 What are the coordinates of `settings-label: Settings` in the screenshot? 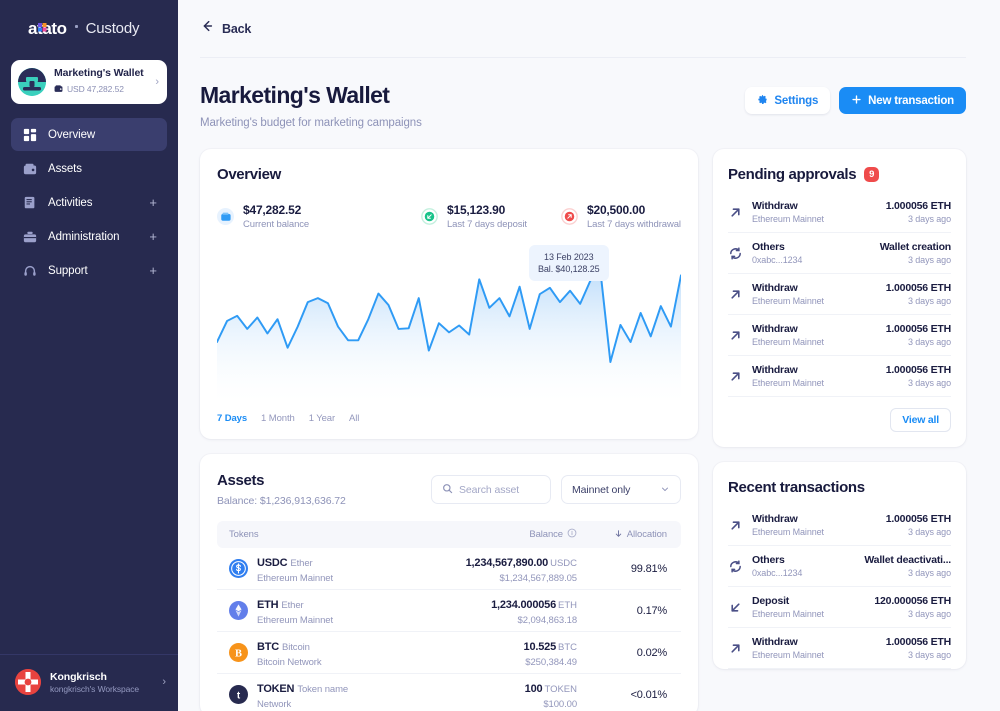 It's located at (796, 100).